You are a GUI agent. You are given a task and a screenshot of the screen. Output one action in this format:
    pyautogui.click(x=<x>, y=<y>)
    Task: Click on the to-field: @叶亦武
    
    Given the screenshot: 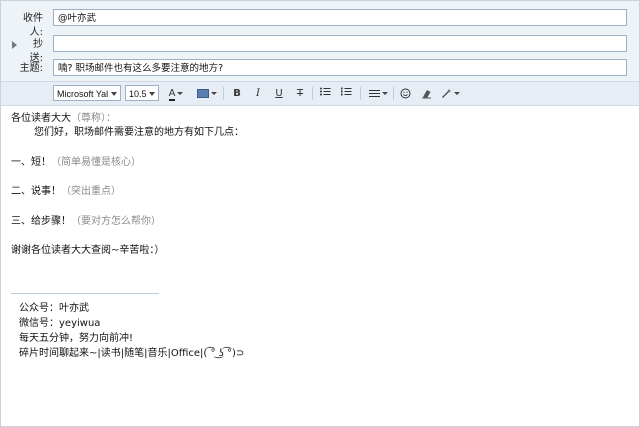 What is the action you would take?
    pyautogui.click(x=340, y=17)
    